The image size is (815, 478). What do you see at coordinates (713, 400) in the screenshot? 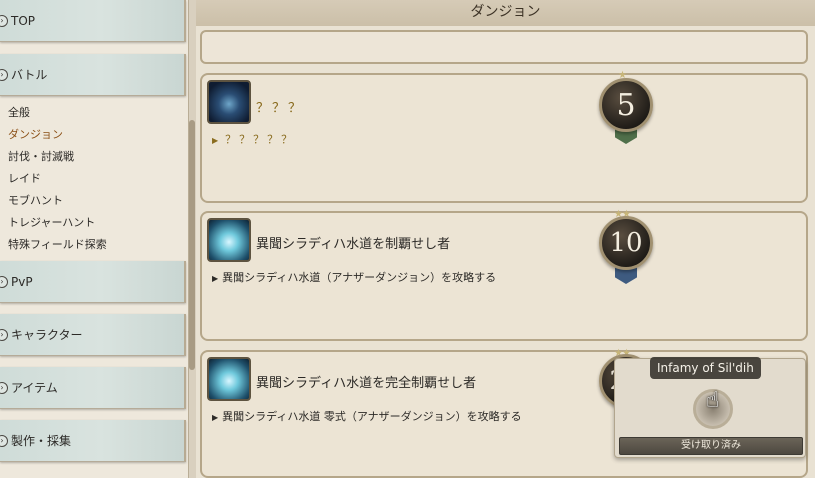
I see `hand-cursor-icon: ☝` at bounding box center [713, 400].